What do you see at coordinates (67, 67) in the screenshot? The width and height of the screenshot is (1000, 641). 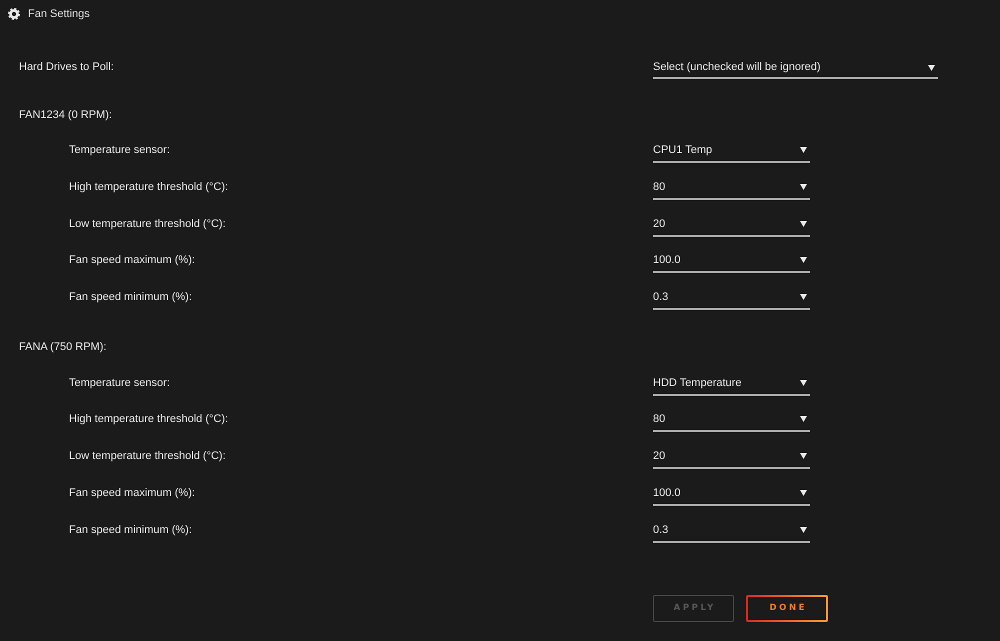 I see `field-label: Hard Drives to Poll:` at bounding box center [67, 67].